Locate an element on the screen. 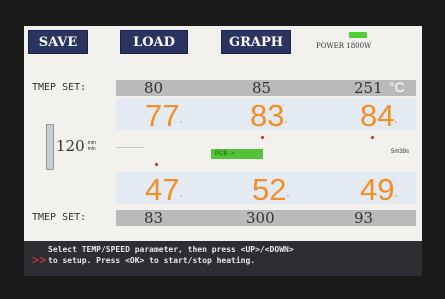 This screenshot has width=445, height=299. graph-button: GRAPH is located at coordinates (256, 42).